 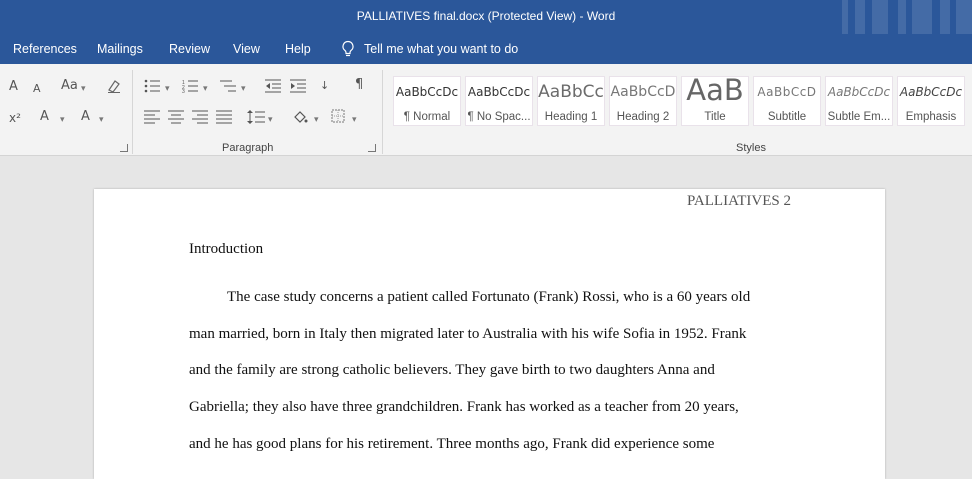 What do you see at coordinates (176, 117) in the screenshot?
I see `align-center-icon` at bounding box center [176, 117].